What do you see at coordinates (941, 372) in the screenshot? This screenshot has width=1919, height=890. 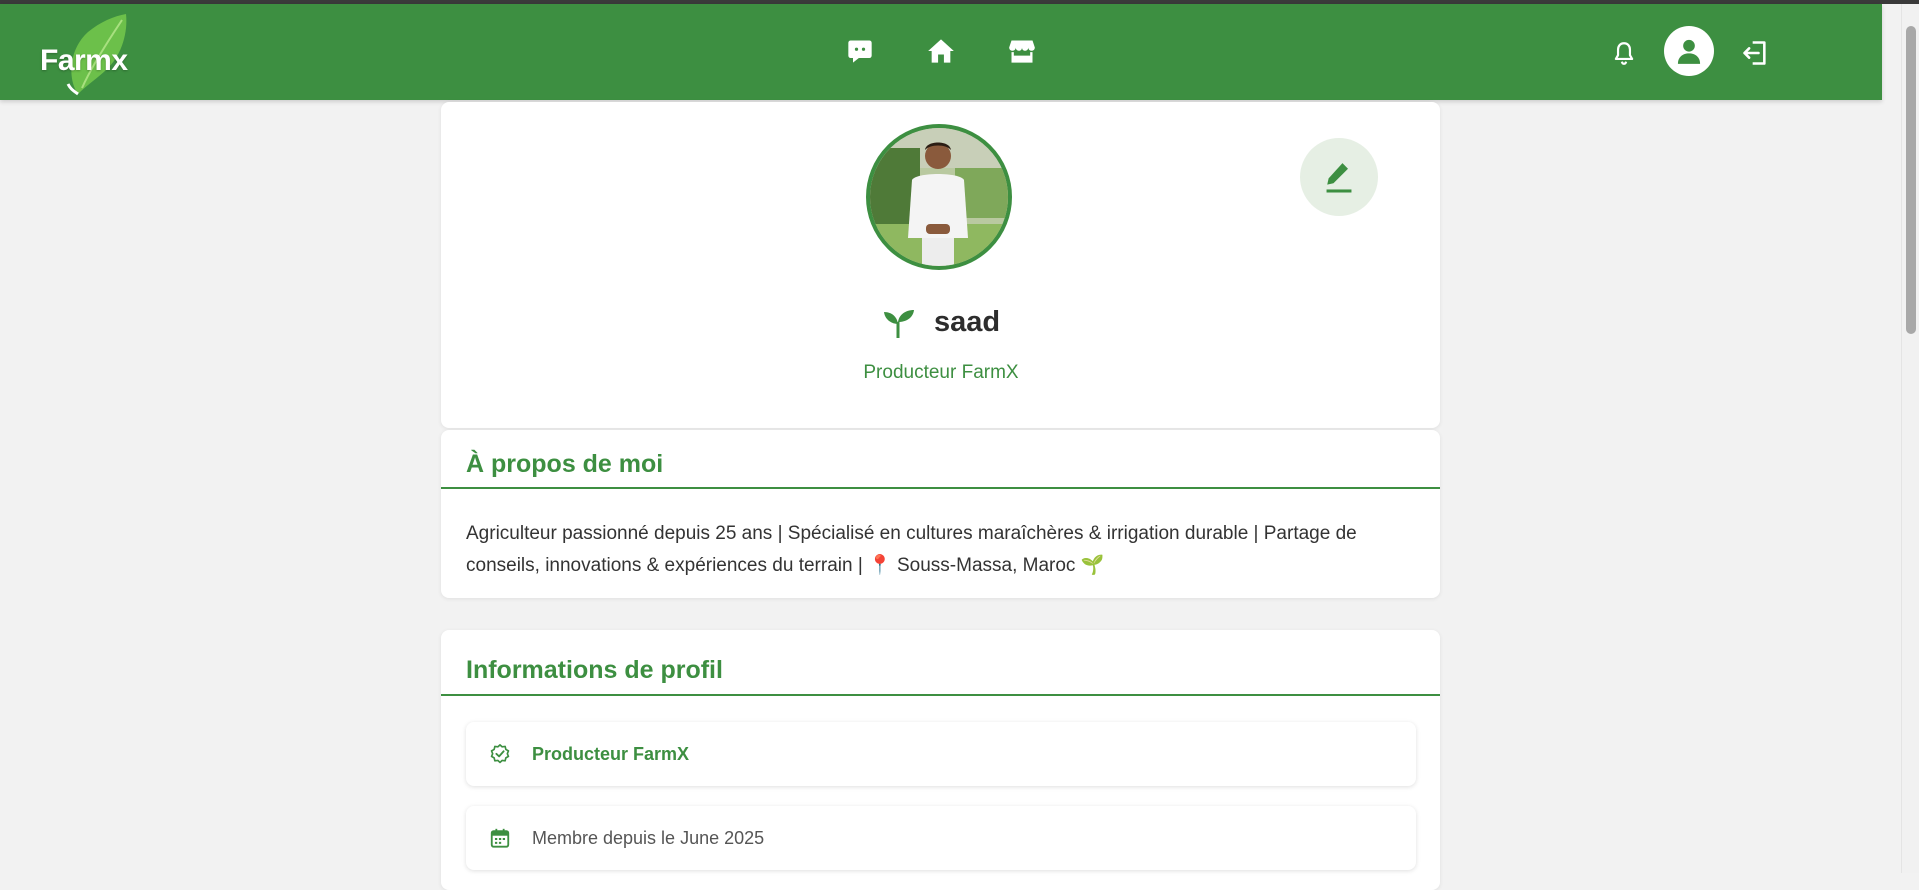 I see `profile-role: Producteur FarmX` at bounding box center [941, 372].